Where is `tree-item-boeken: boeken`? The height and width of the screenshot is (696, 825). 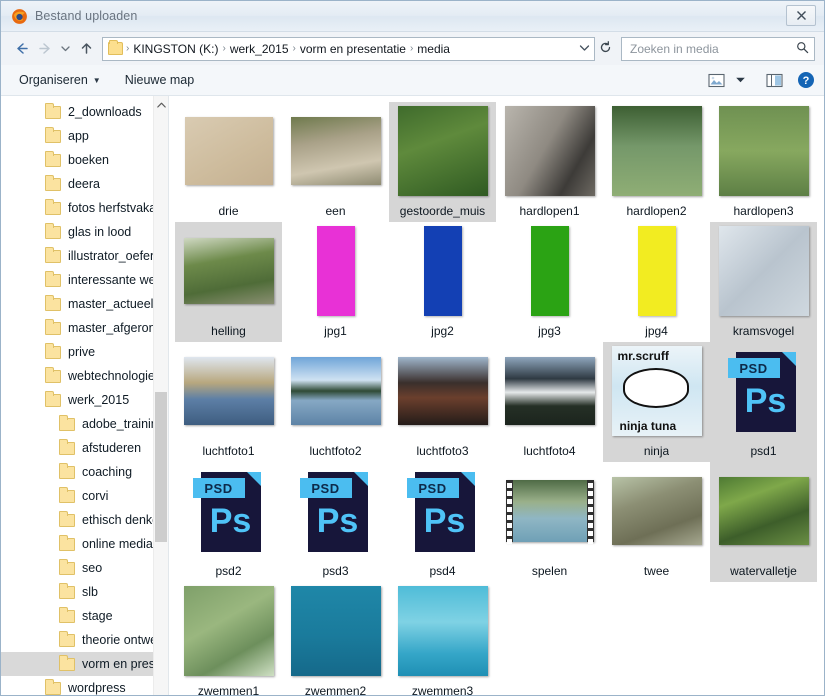 tree-item-boeken: boeken is located at coordinates (84, 160).